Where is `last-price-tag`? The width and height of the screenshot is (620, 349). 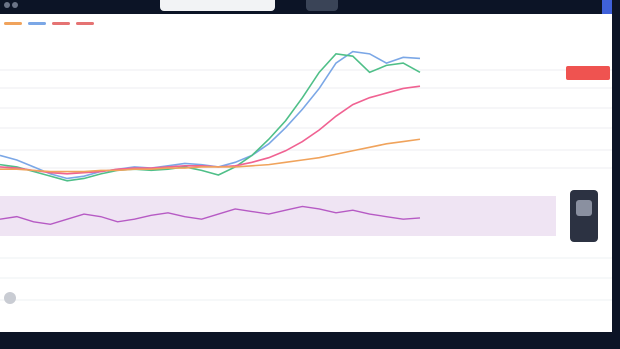 last-price-tag is located at coordinates (588, 73).